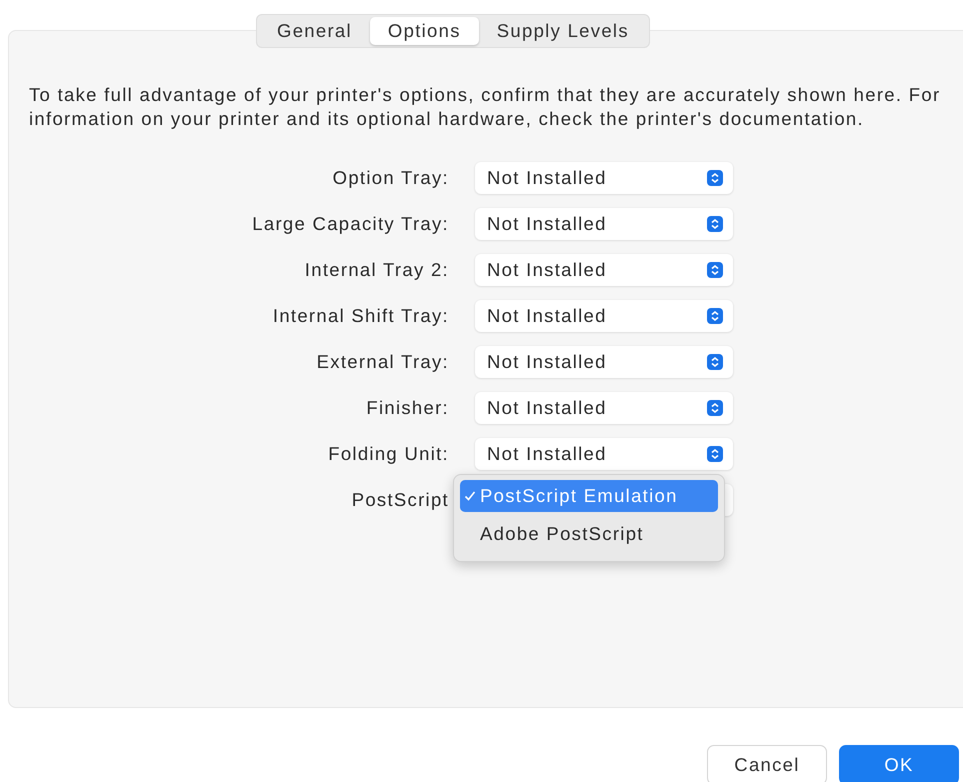 The image size is (963, 782). I want to click on option-label: Finisher:, so click(407, 407).